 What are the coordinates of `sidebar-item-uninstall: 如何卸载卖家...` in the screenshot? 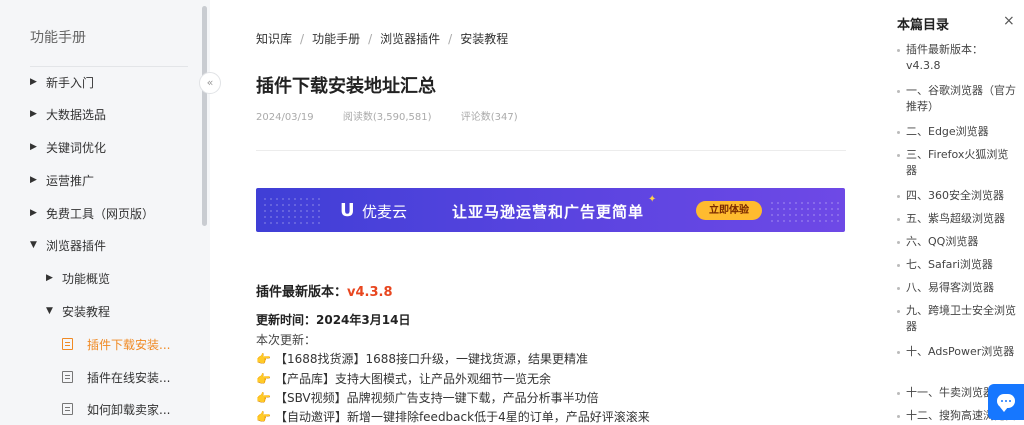 It's located at (116, 409).